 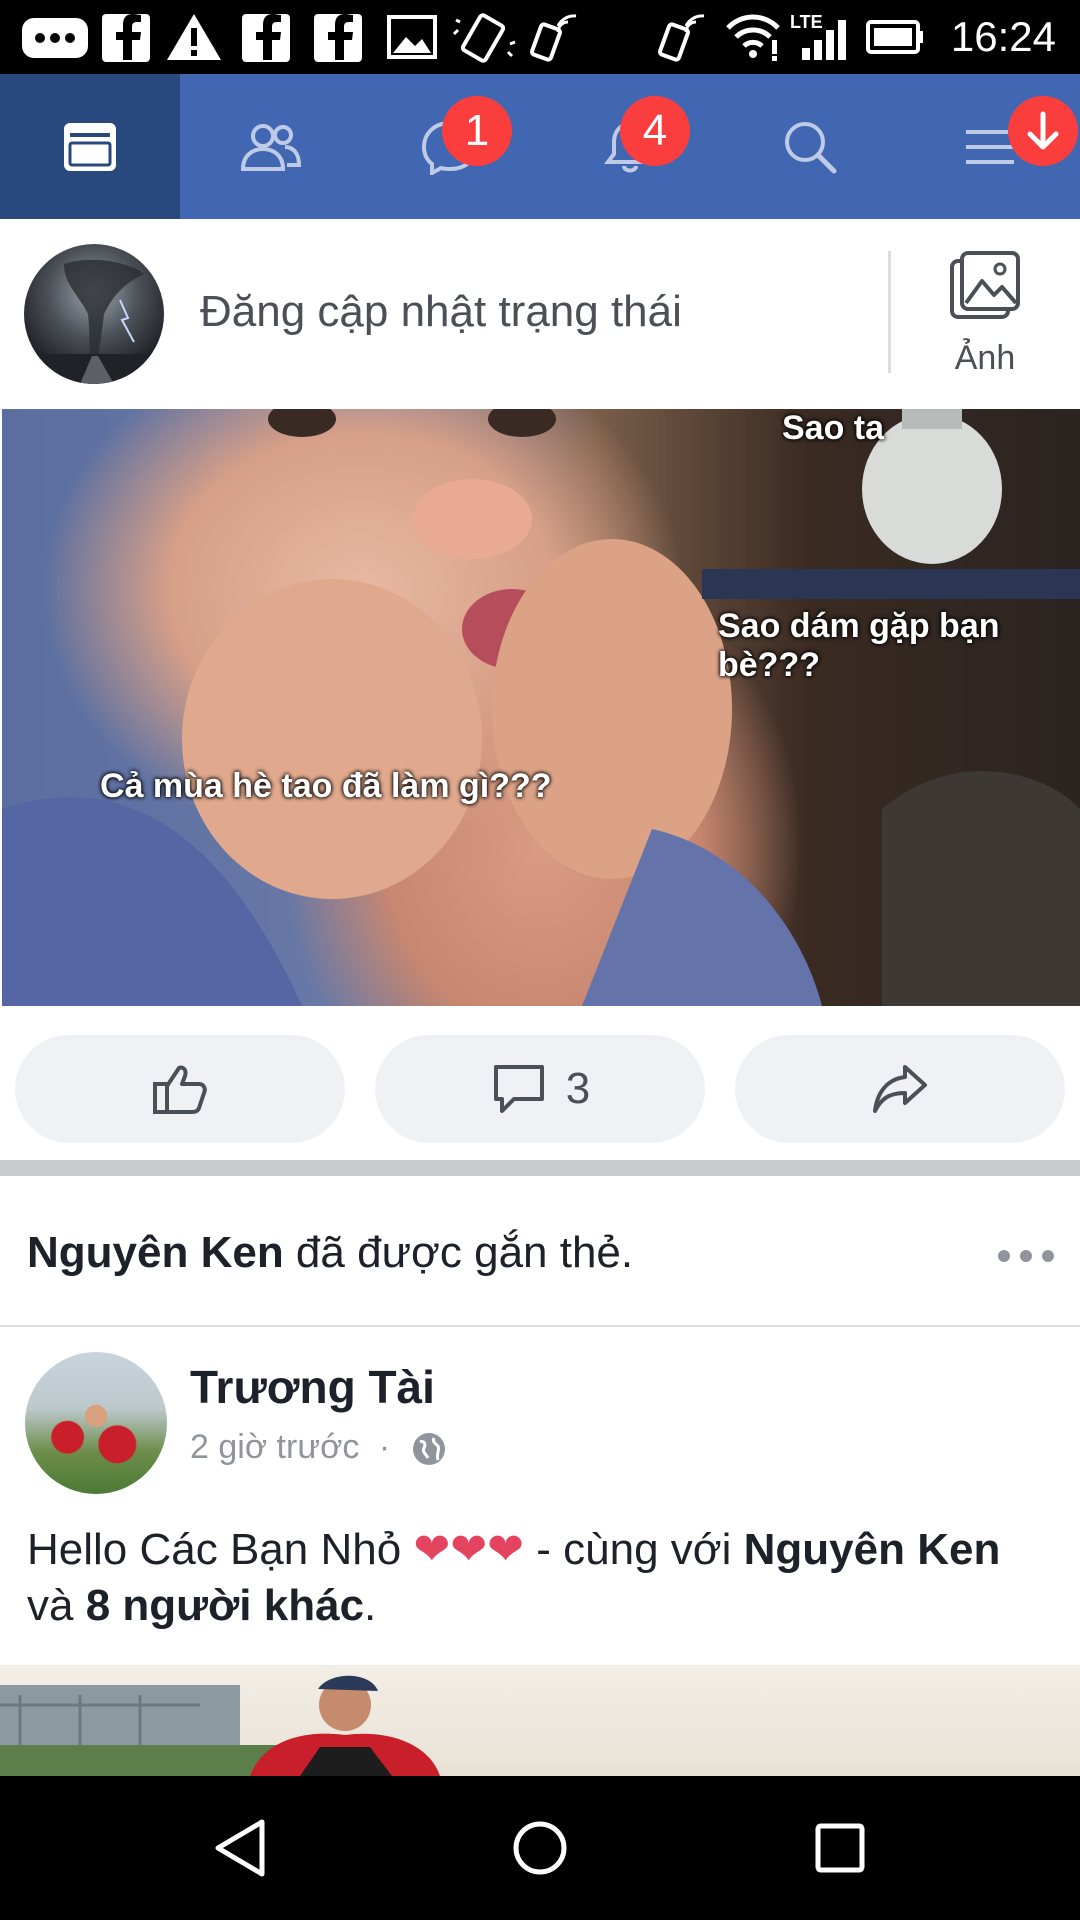 I want to click on messages-badge: 1, so click(x=477, y=131).